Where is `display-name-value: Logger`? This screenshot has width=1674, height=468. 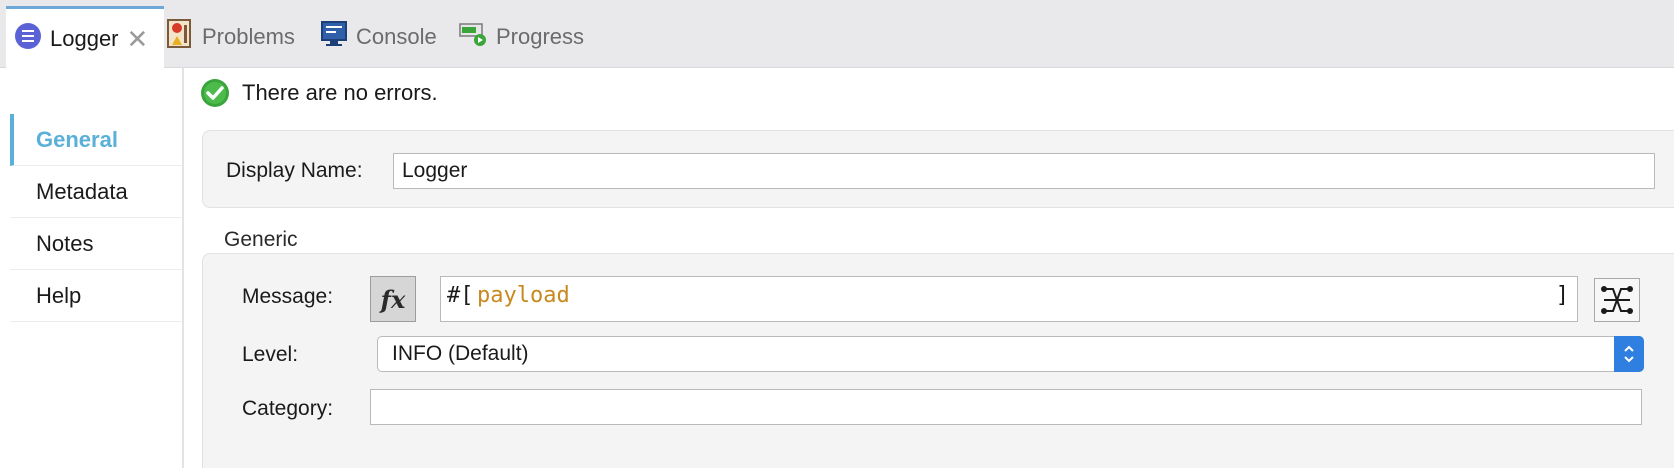 display-name-value: Logger is located at coordinates (435, 170).